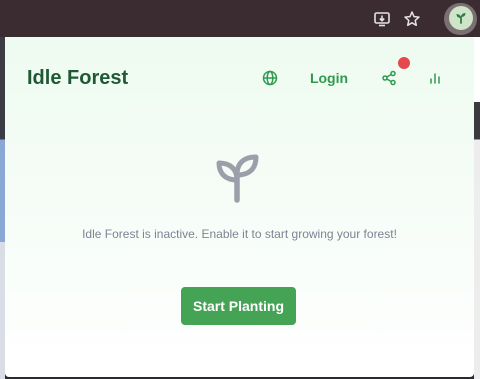 The image size is (480, 379). I want to click on browser-toolbar, so click(240, 18).